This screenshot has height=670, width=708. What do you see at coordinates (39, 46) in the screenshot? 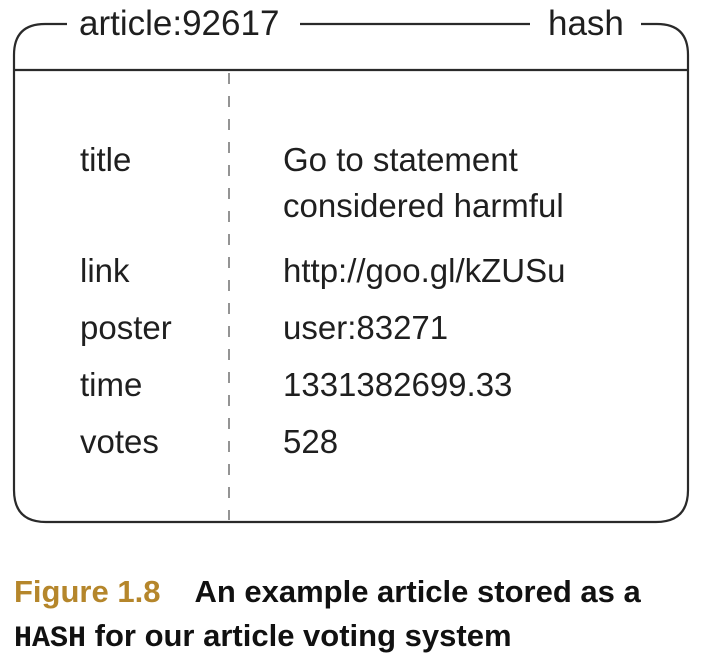
I see `hash-header-line-left` at bounding box center [39, 46].